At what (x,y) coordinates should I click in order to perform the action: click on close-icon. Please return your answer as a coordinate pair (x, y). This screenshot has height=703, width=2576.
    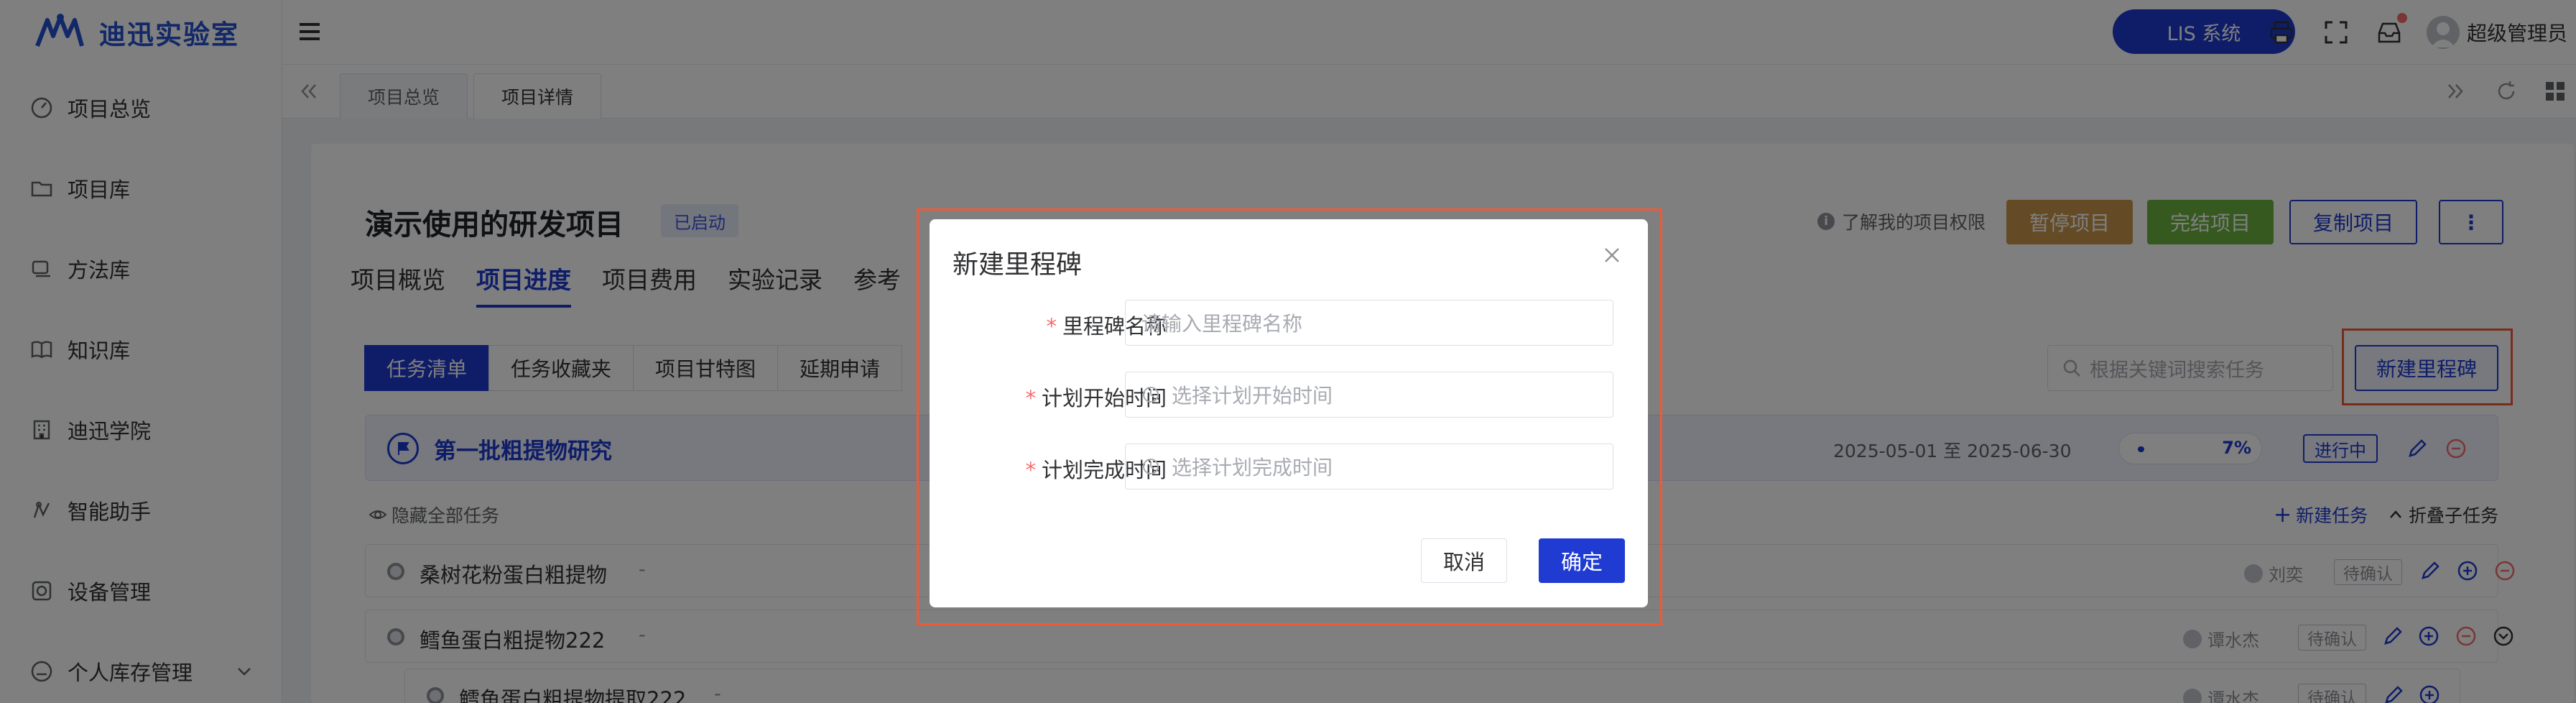
    Looking at the image, I should click on (1612, 255).